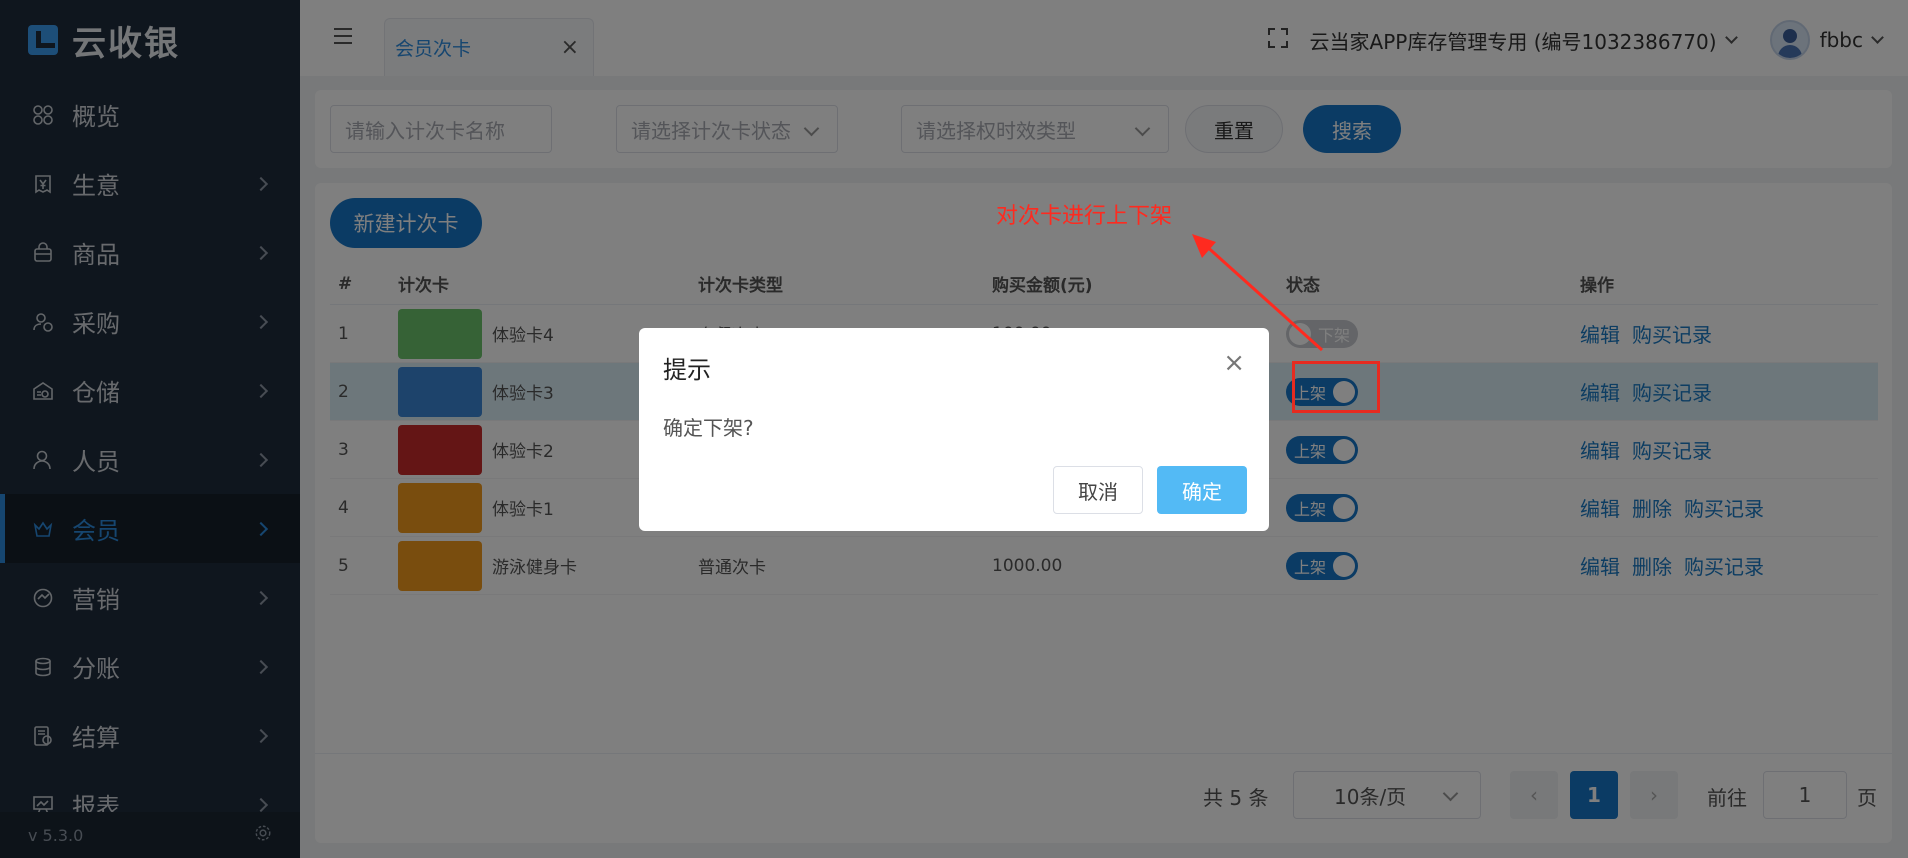 The height and width of the screenshot is (858, 1908). What do you see at coordinates (1234, 363) in the screenshot?
I see `close-icon: ×` at bounding box center [1234, 363].